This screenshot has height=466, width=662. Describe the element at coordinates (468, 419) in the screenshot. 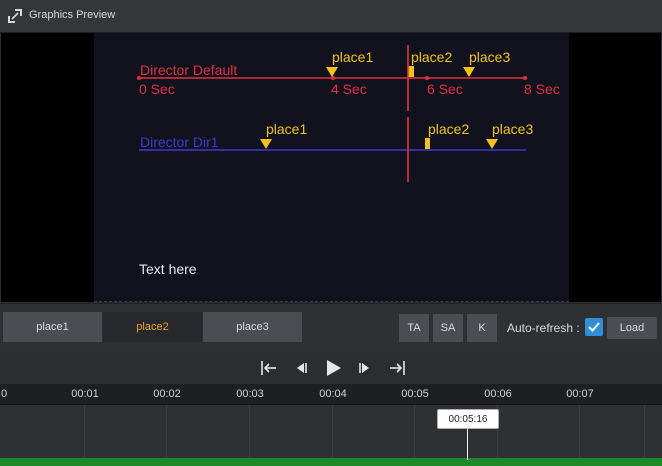

I see `playhead-time: 00:05:16` at that location.